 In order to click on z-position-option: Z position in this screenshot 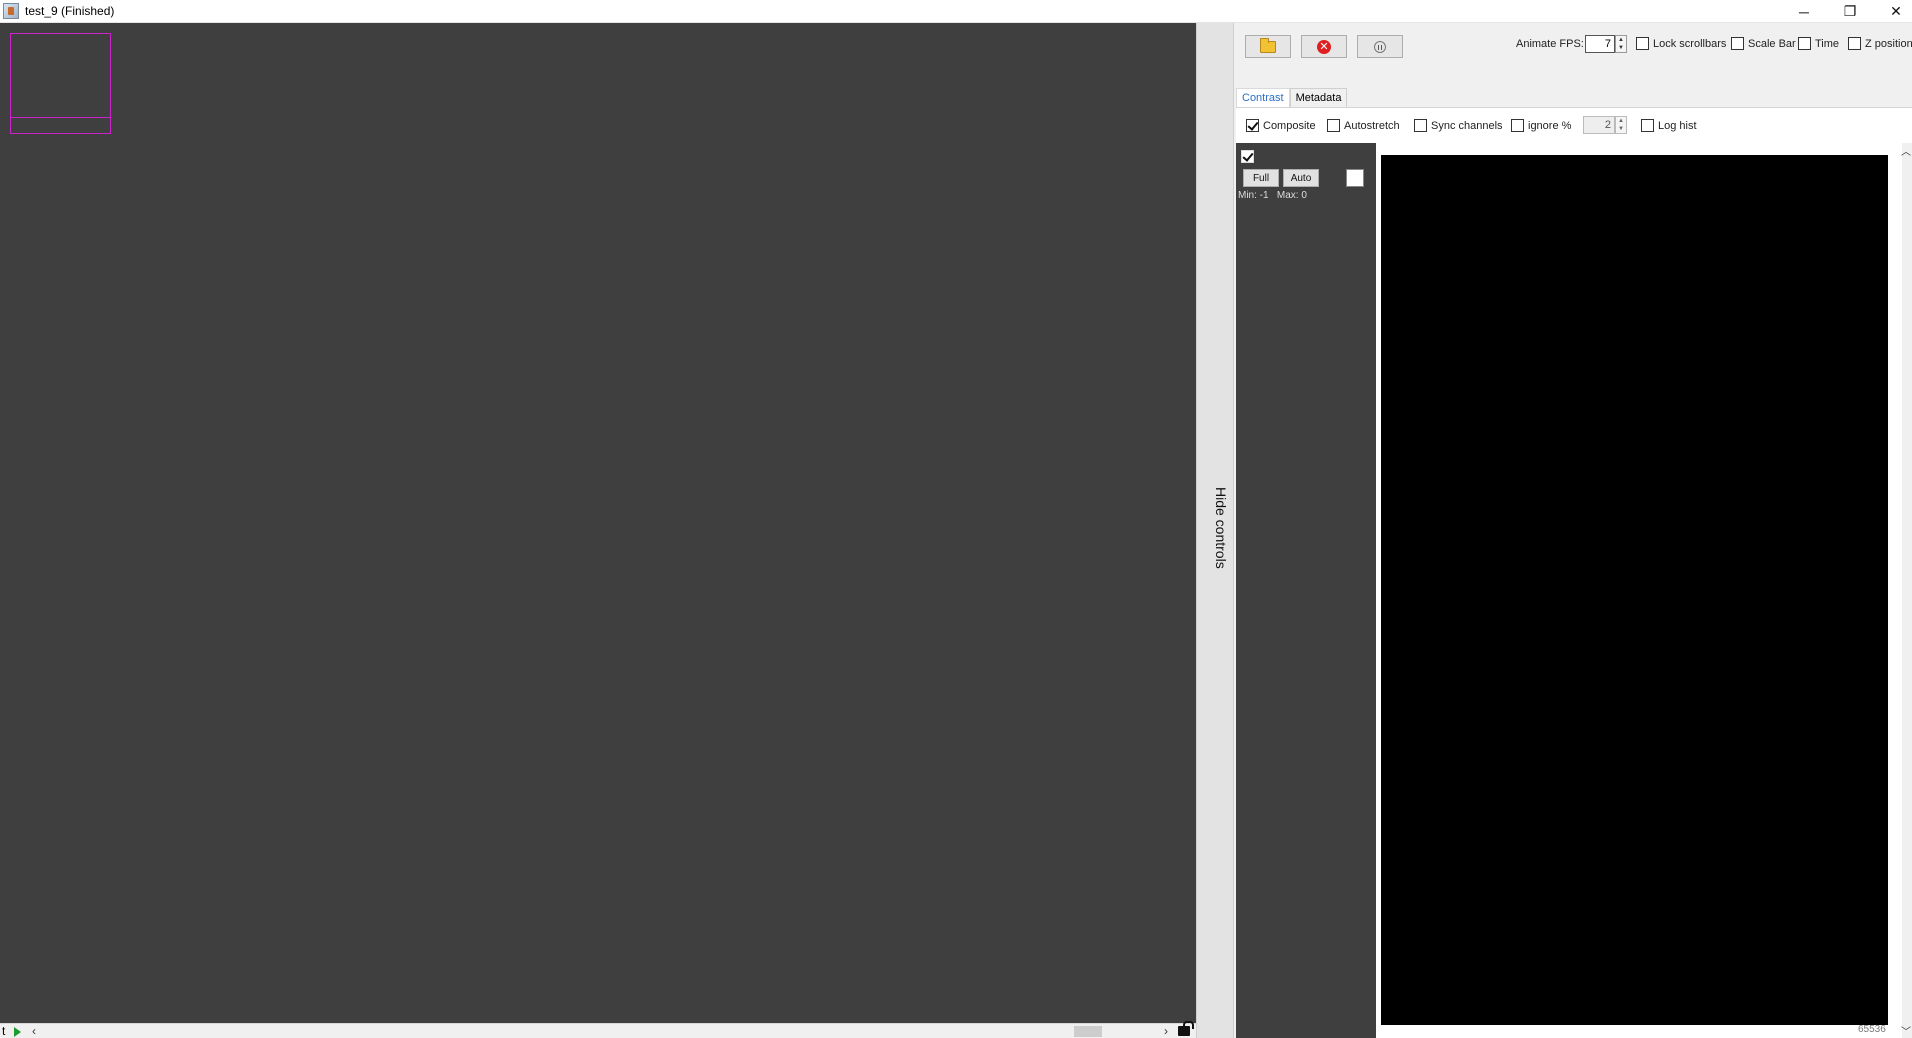, I will do `click(1880, 43)`.